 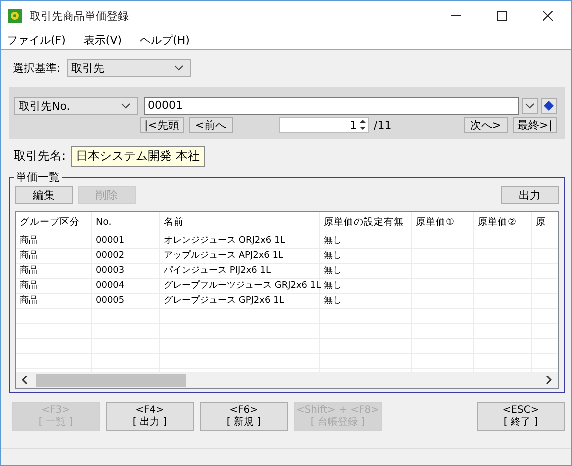 I want to click on dropdown-button, so click(x=530, y=106).